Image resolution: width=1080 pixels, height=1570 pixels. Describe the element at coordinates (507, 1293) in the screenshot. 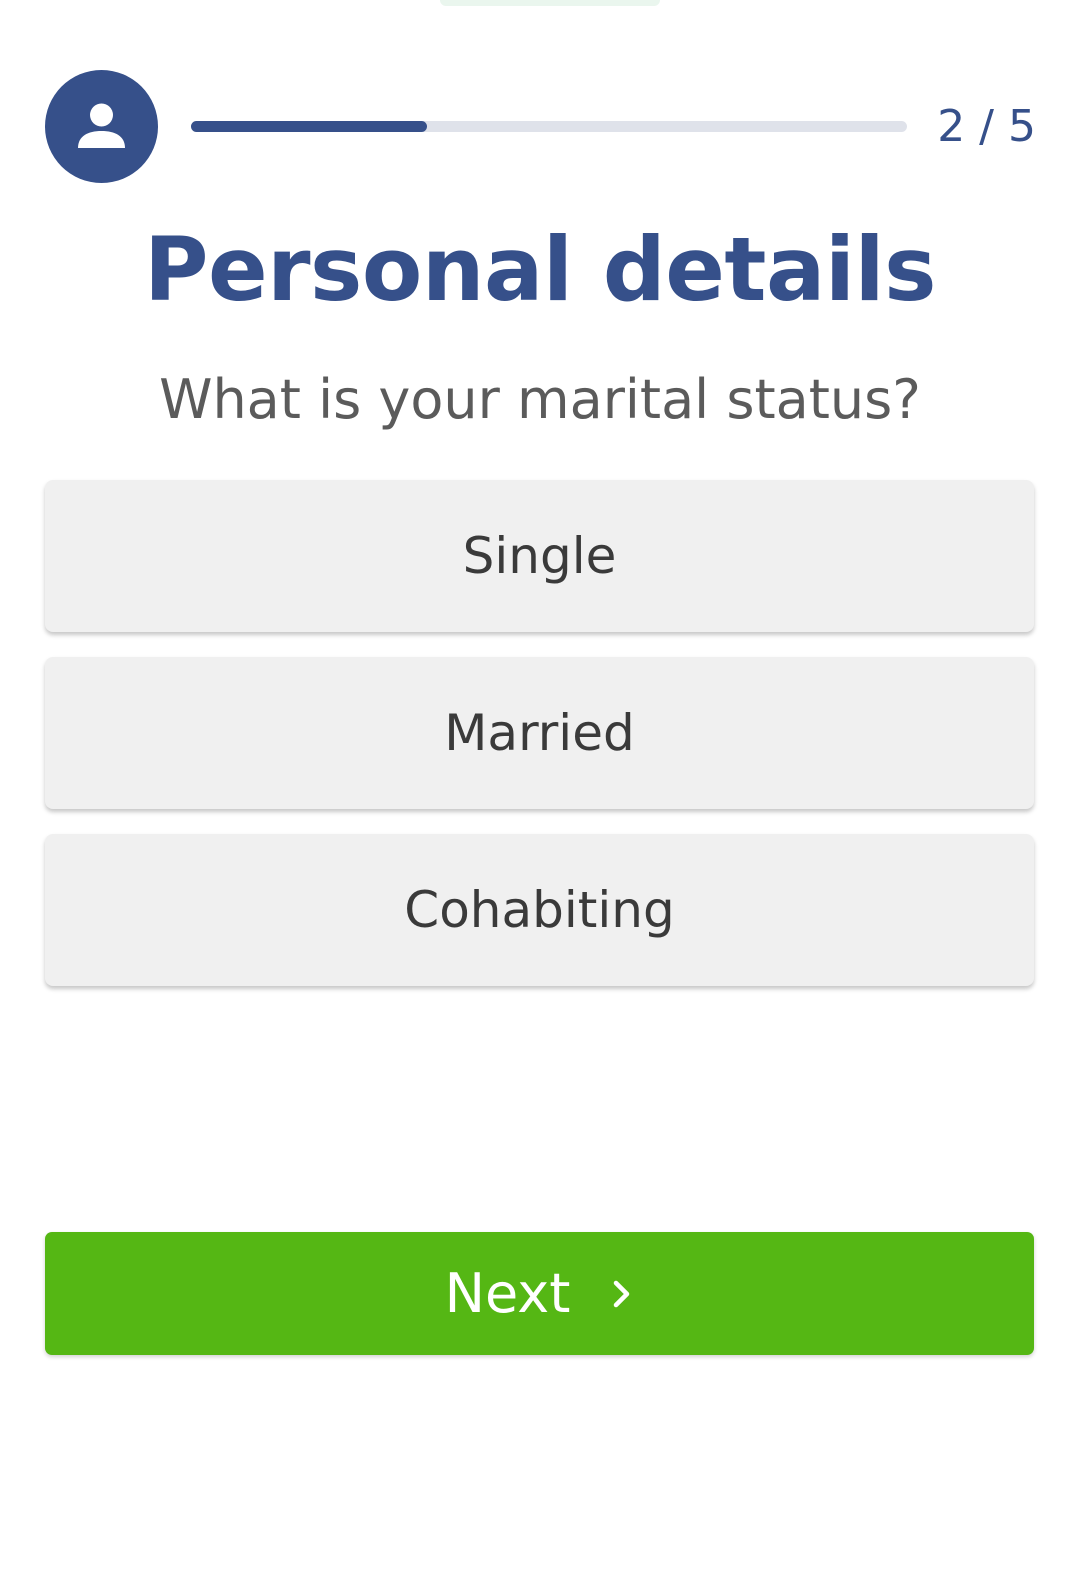

I see `next-button-label: Next` at that location.